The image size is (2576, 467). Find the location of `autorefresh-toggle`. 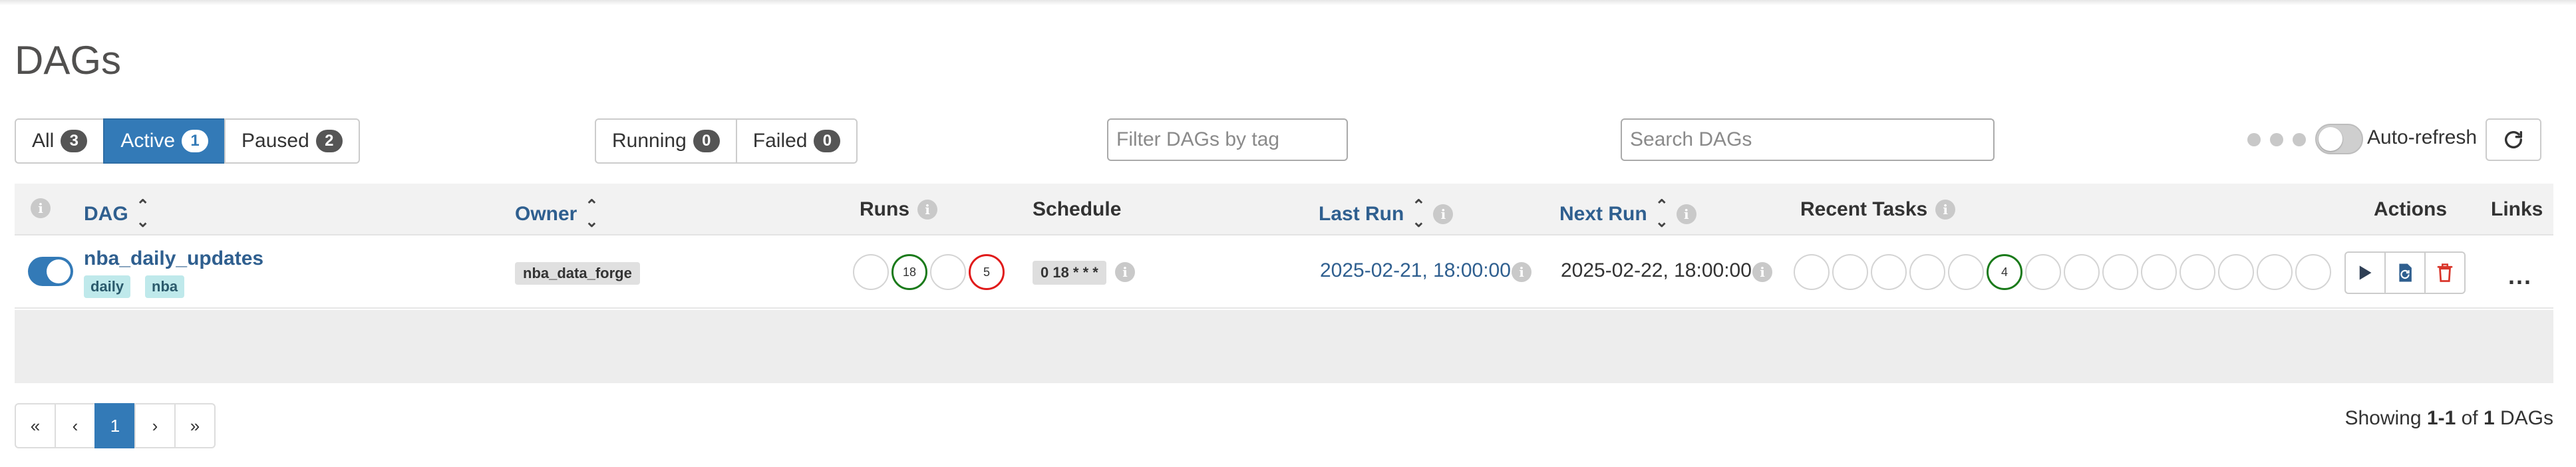

autorefresh-toggle is located at coordinates (2339, 139).